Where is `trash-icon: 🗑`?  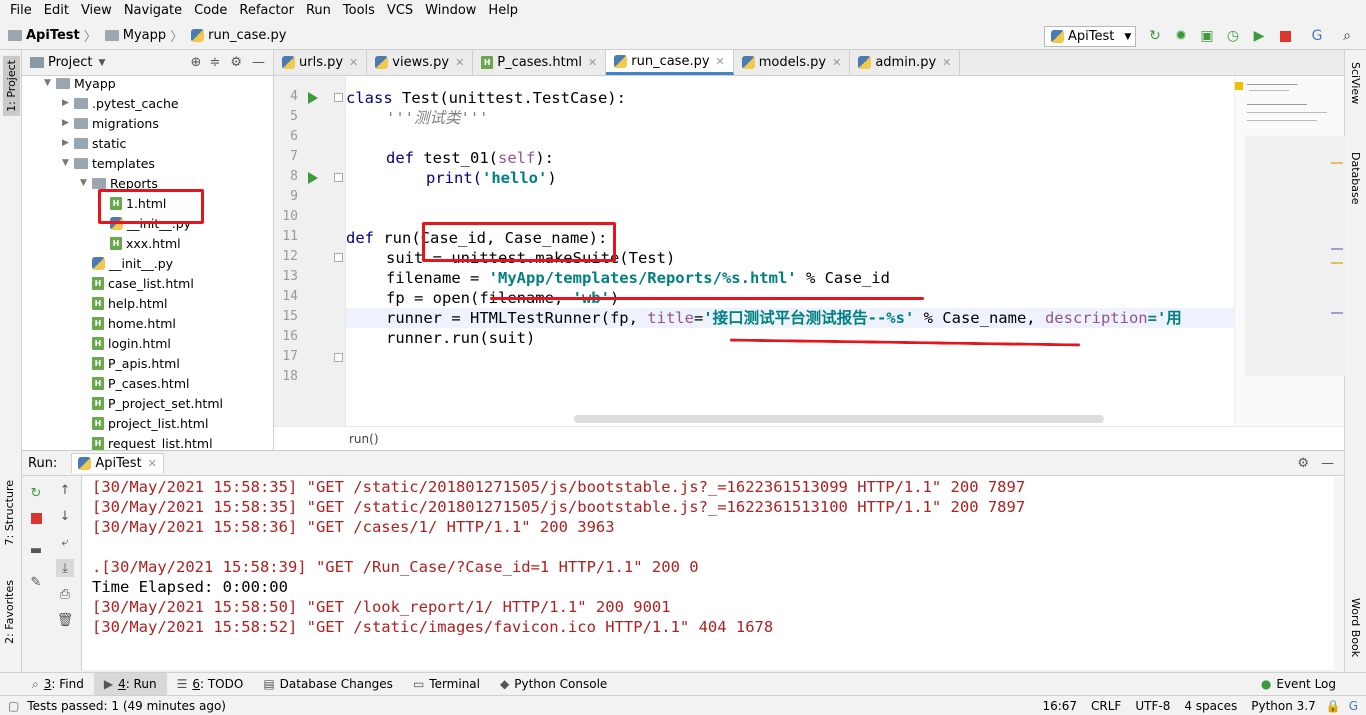
trash-icon: 🗑 is located at coordinates (65, 620).